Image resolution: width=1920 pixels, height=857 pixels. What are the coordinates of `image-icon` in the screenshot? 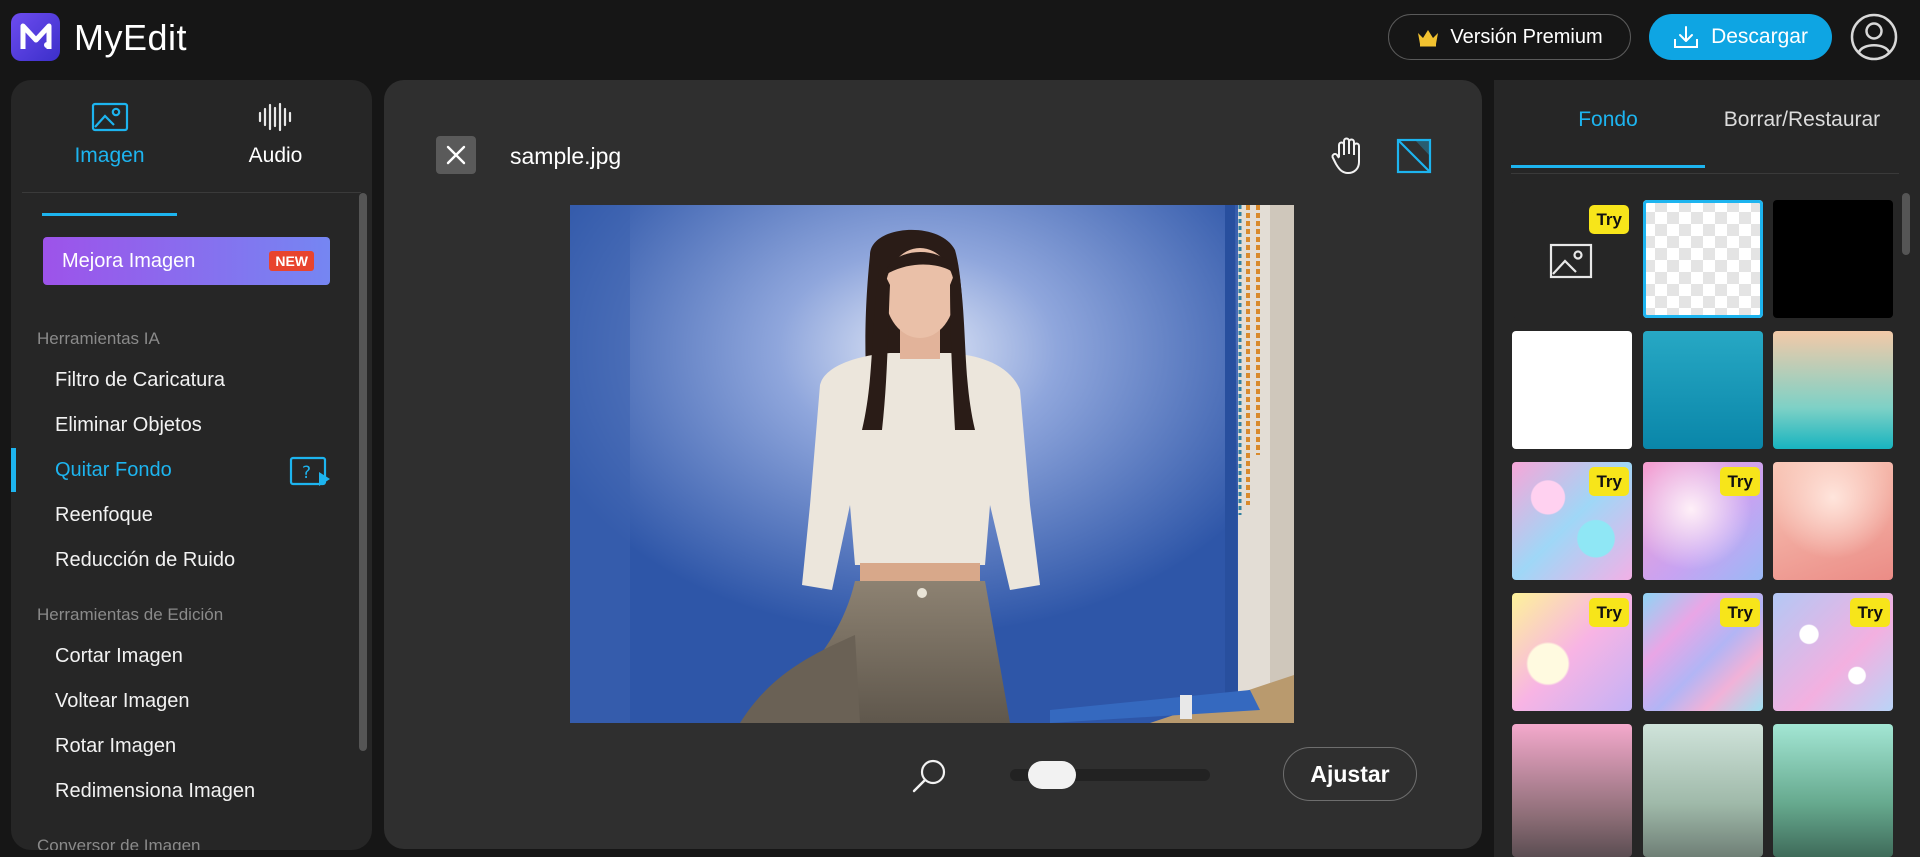 It's located at (109, 117).